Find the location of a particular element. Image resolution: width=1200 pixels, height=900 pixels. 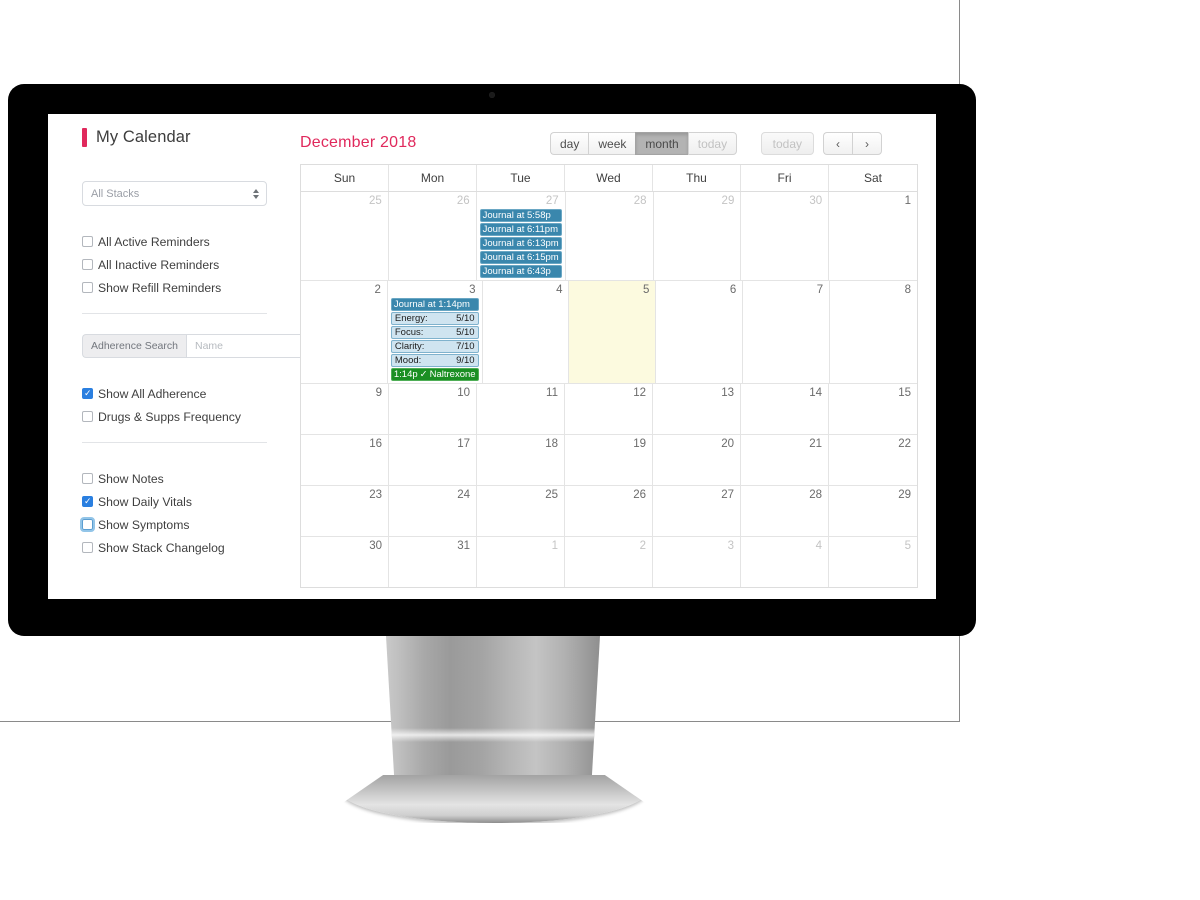

day-number: 12 is located at coordinates (639, 393).